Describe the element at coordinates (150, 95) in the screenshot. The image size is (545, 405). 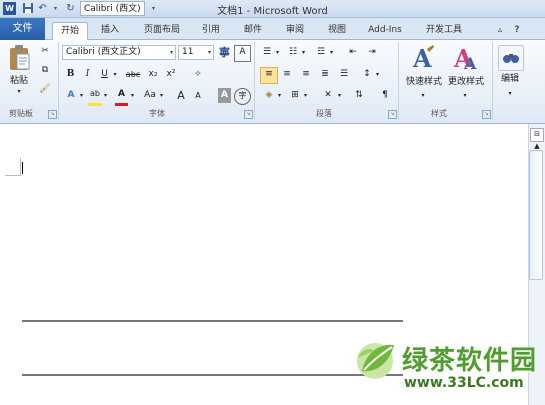
I see `change-case-button: Aa` at that location.